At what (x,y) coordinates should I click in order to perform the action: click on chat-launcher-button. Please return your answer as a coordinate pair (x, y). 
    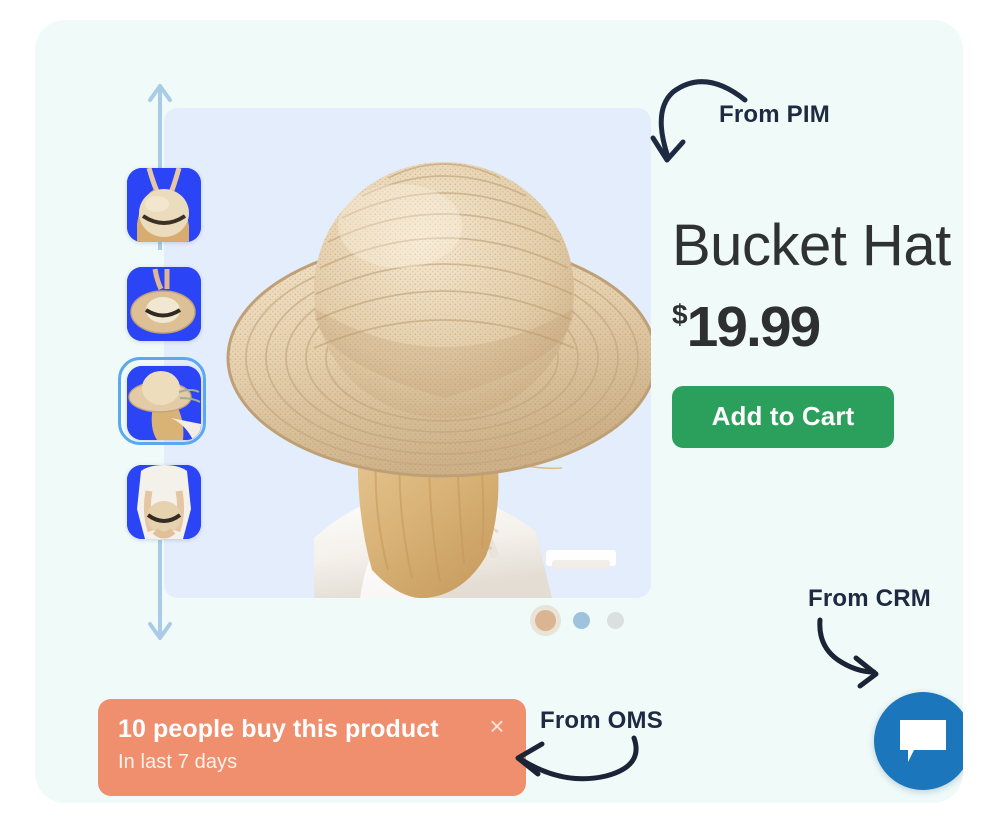
    Looking at the image, I should click on (918, 741).